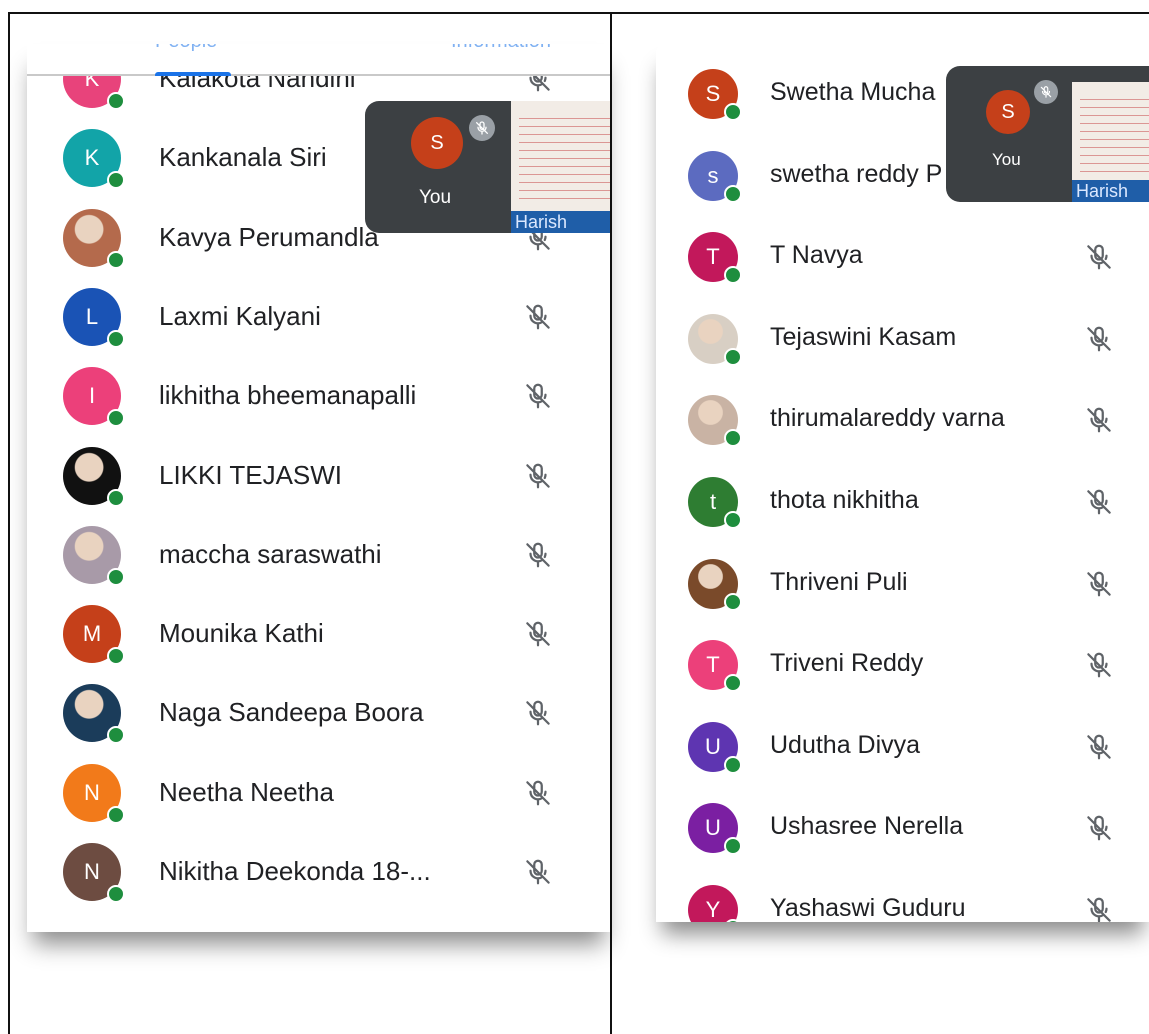 The image size is (1149, 1034). I want to click on participant-row: Y Yashaswi Guduru, so click(902, 896).